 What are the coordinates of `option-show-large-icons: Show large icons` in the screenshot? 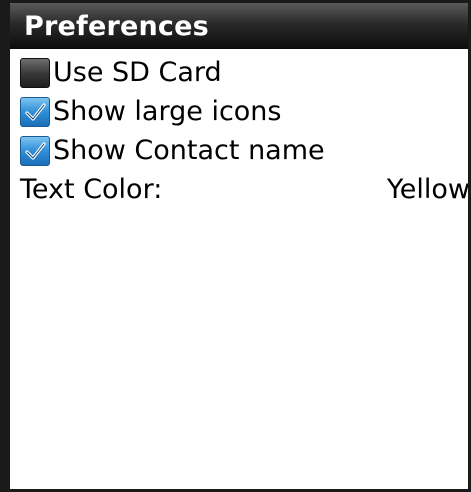 It's located at (239, 111).